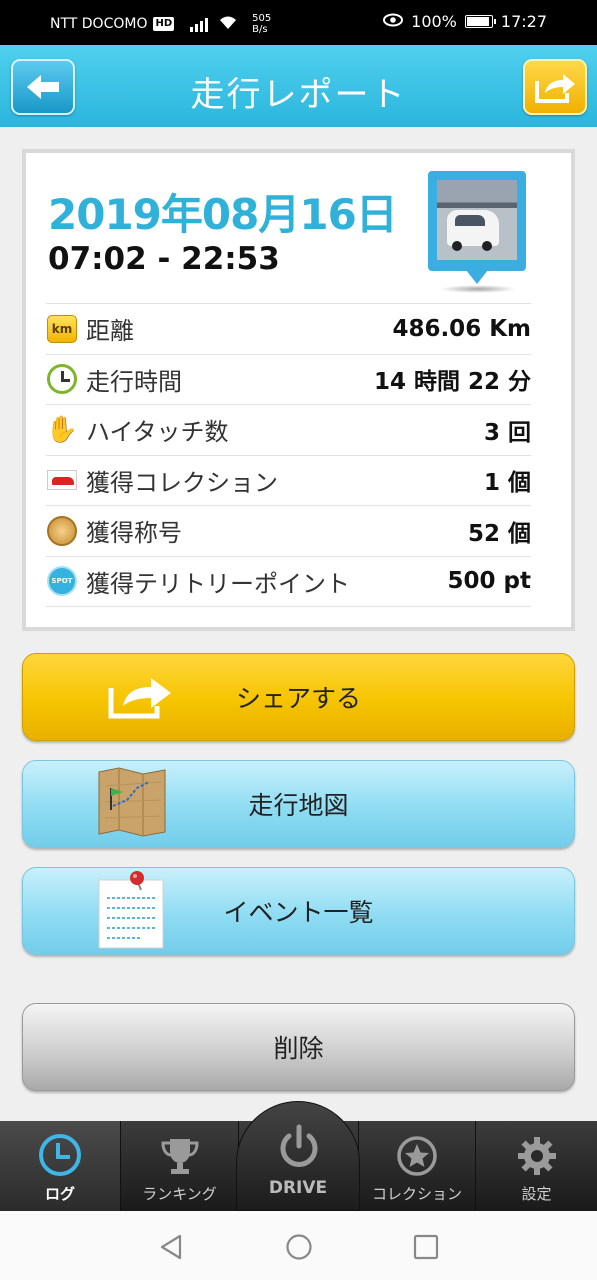 This screenshot has height=1280, width=597. I want to click on back-triangle-icon, so click(171, 1247).